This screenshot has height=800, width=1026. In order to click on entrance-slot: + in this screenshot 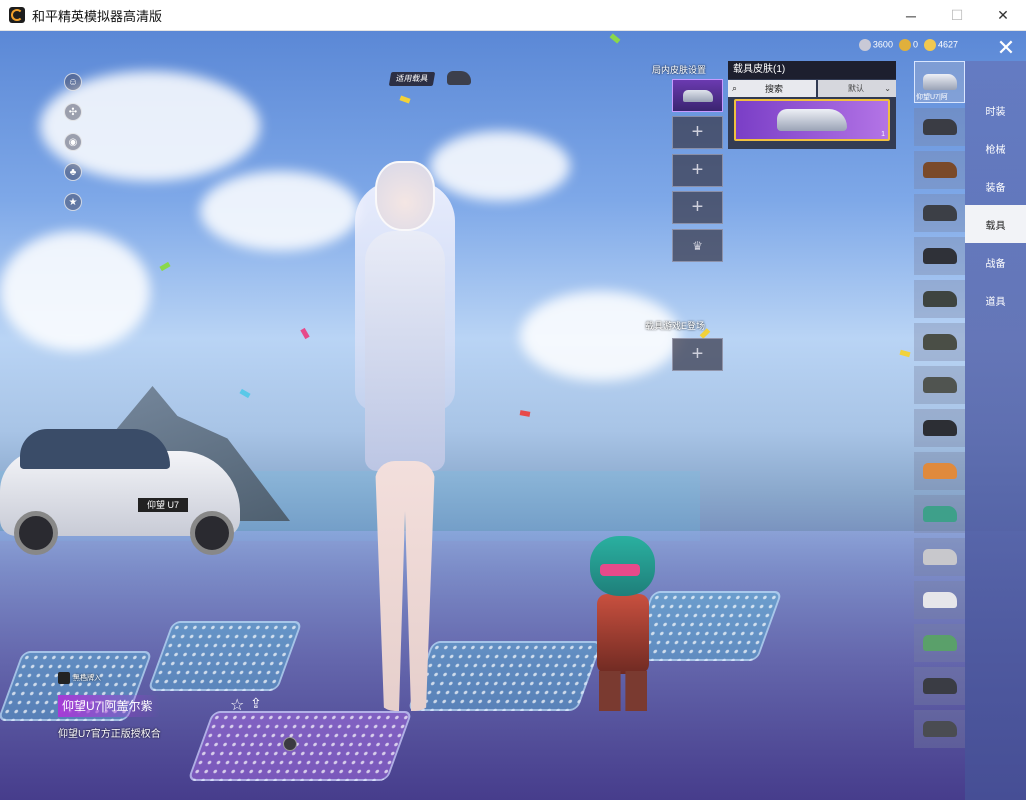, I will do `click(697, 354)`.